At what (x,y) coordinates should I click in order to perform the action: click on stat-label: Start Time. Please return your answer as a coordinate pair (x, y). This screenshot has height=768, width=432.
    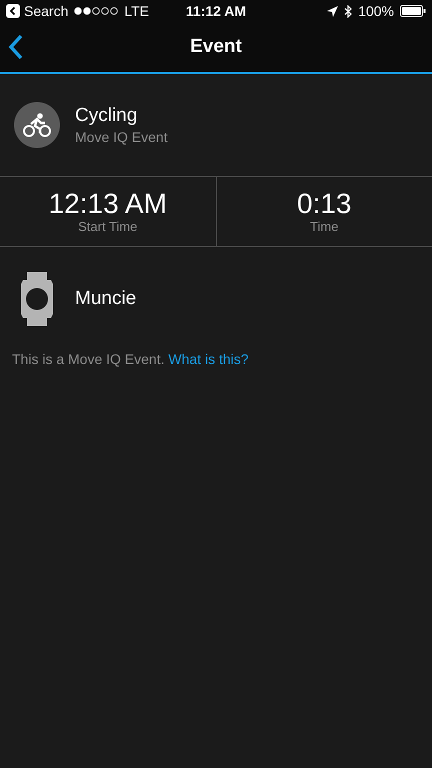
    Looking at the image, I should click on (108, 226).